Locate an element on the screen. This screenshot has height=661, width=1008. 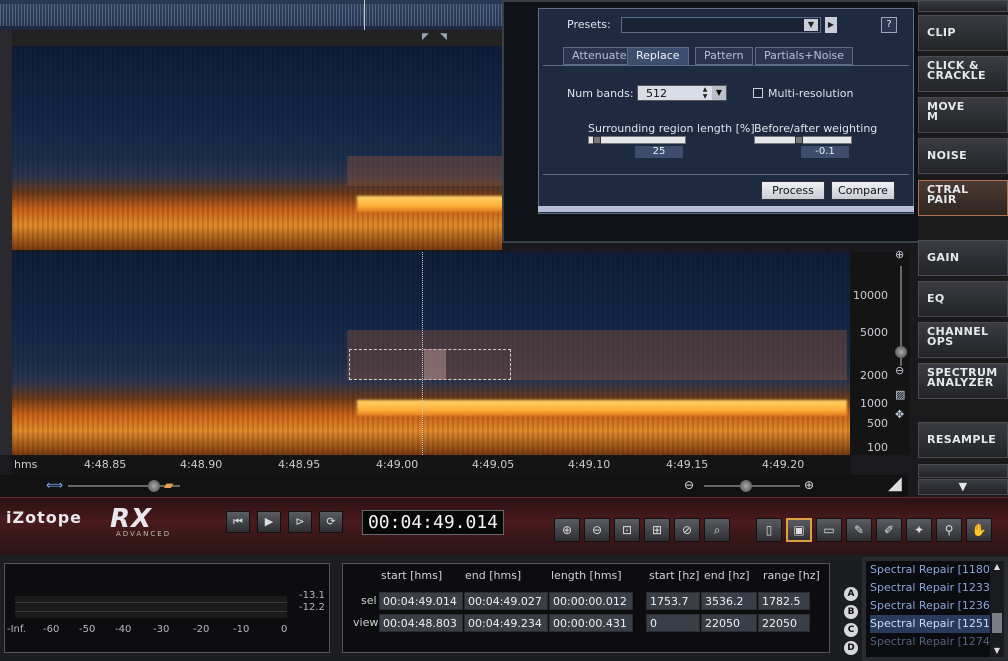
sel-end-hms: 00:04:49.027 is located at coordinates (506, 601).